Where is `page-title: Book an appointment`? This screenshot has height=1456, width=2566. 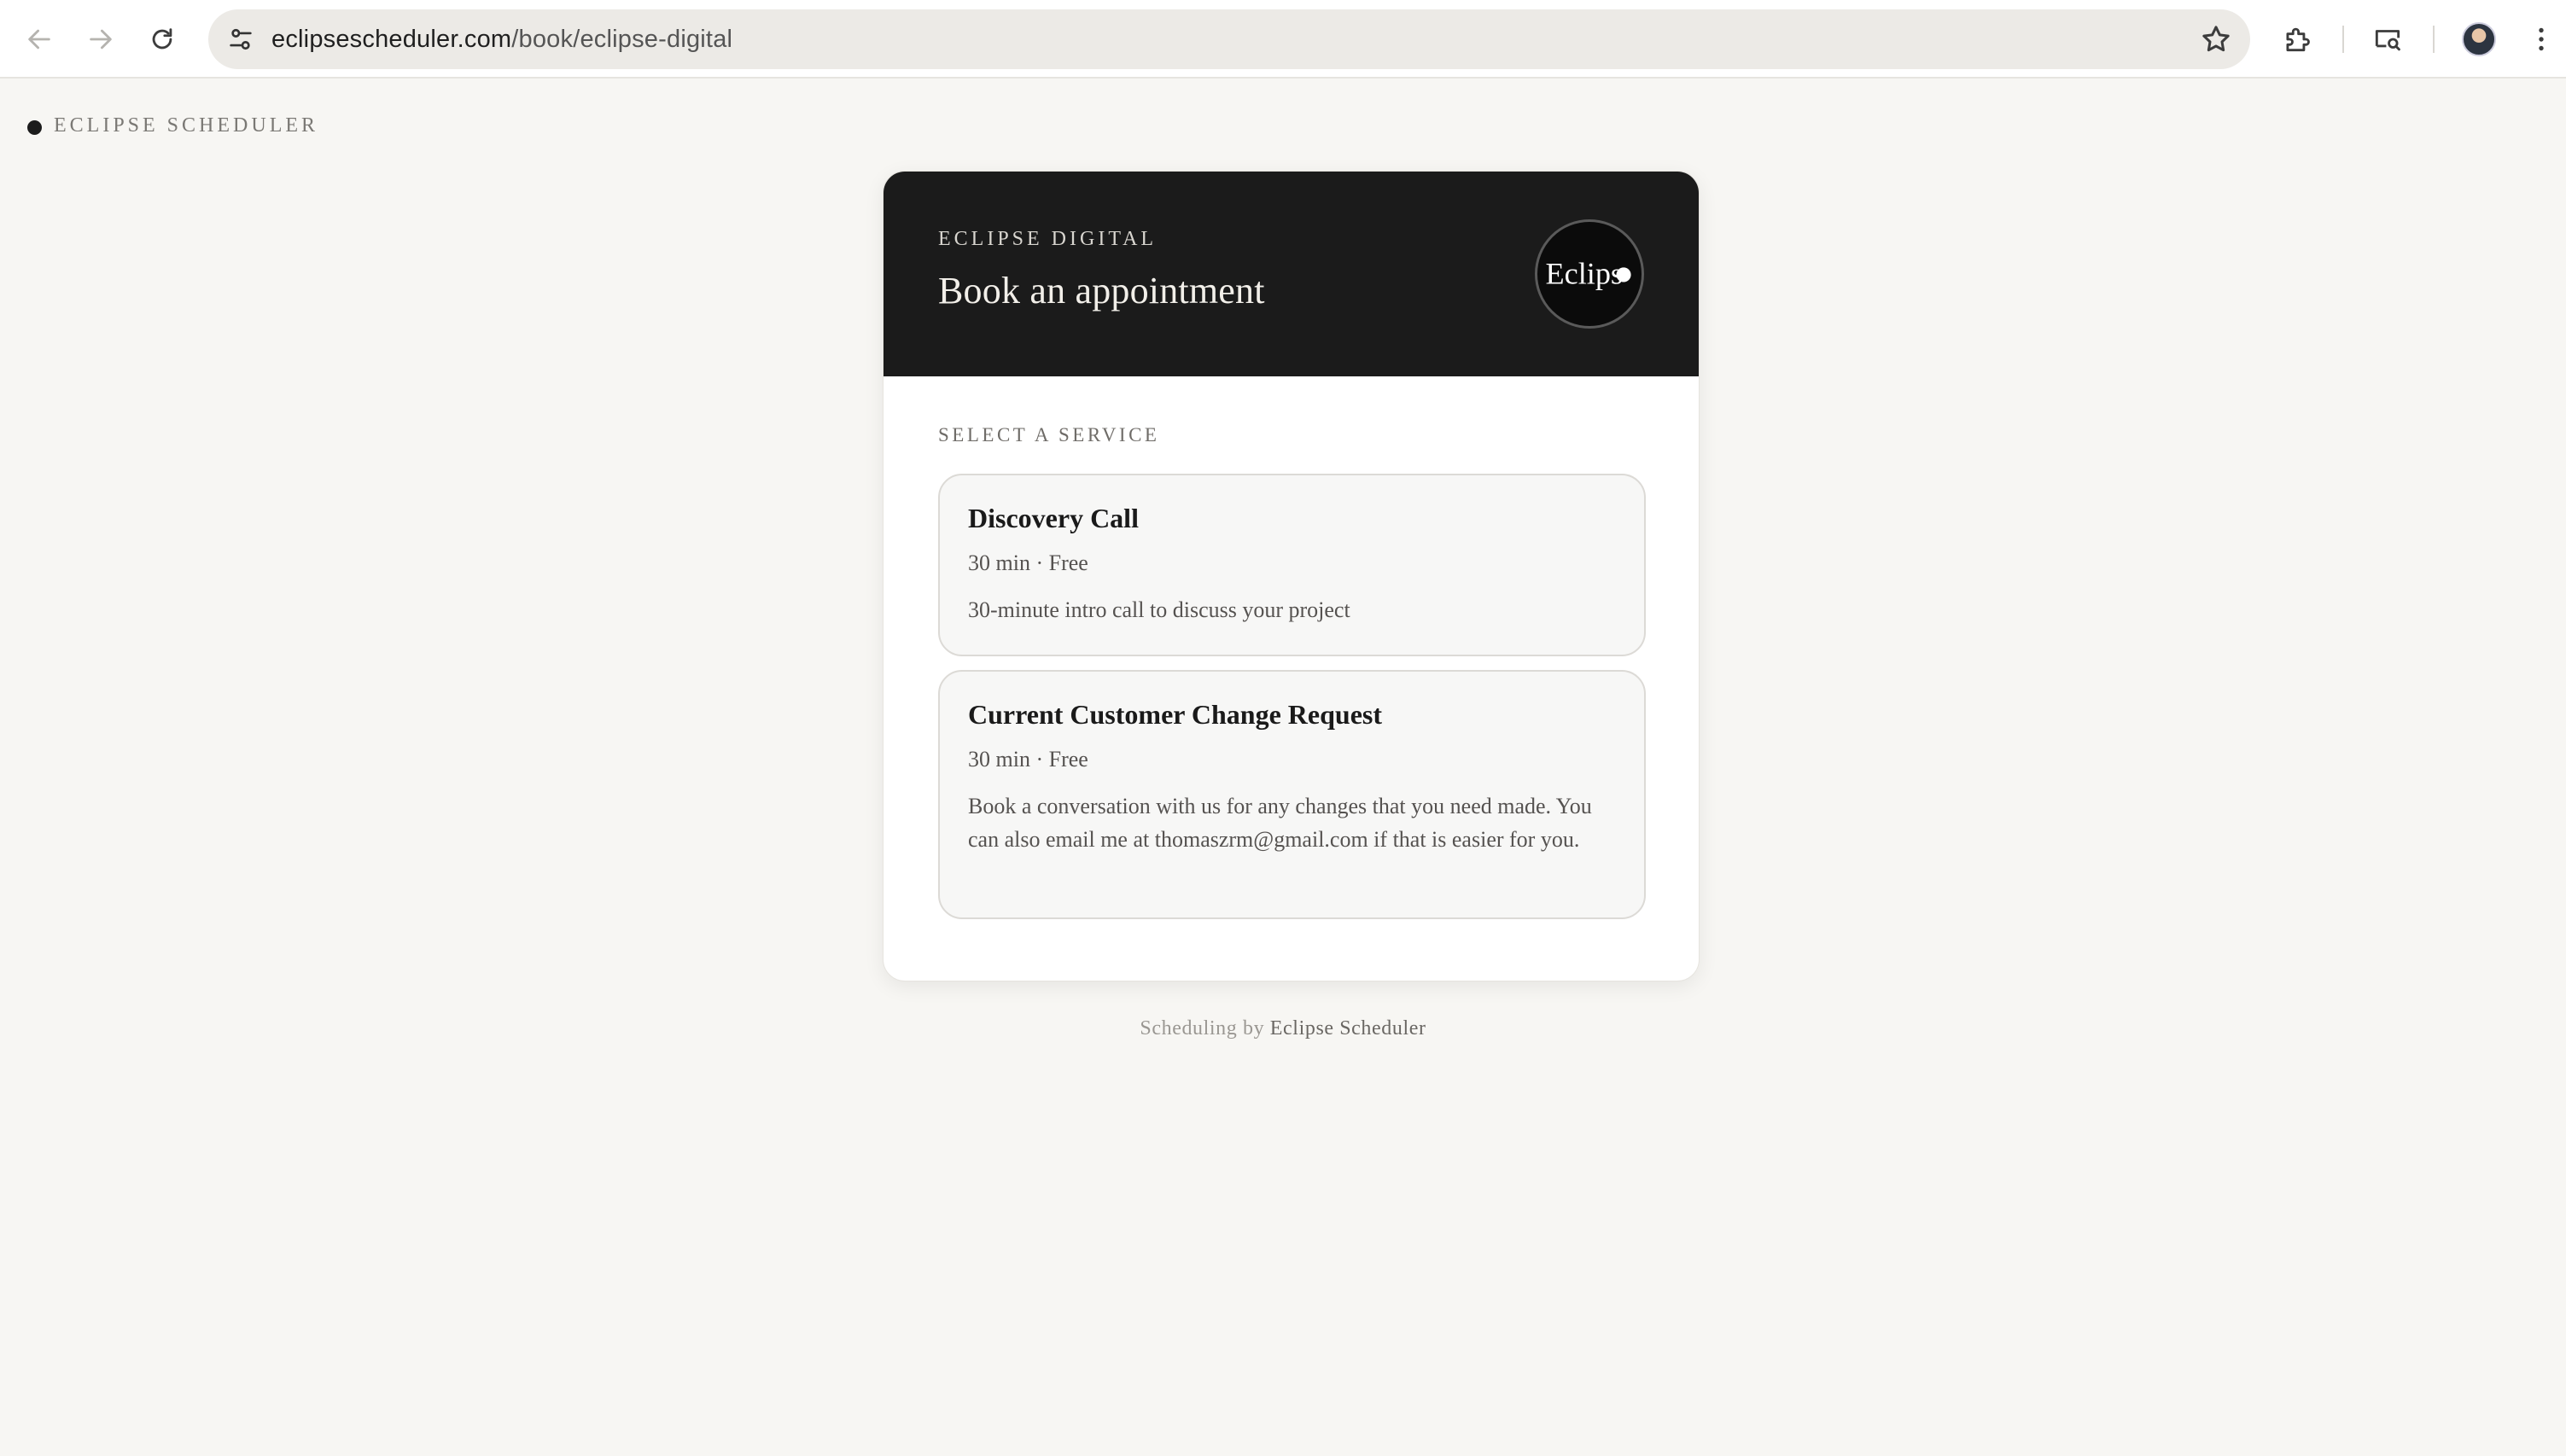 page-title: Book an appointment is located at coordinates (1102, 291).